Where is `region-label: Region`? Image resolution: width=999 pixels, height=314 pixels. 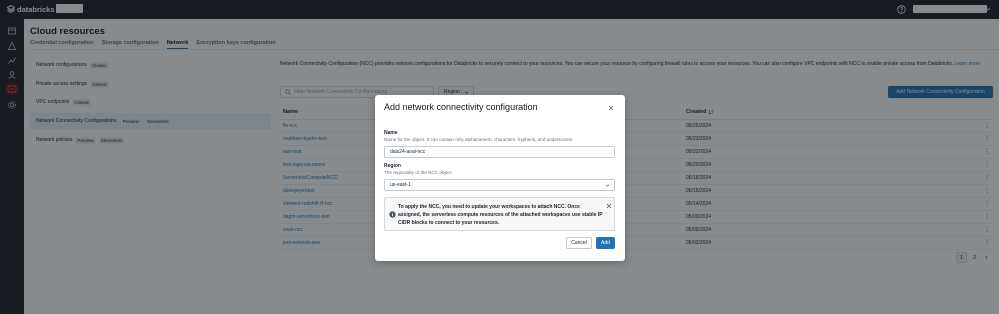 region-label: Region is located at coordinates (392, 166).